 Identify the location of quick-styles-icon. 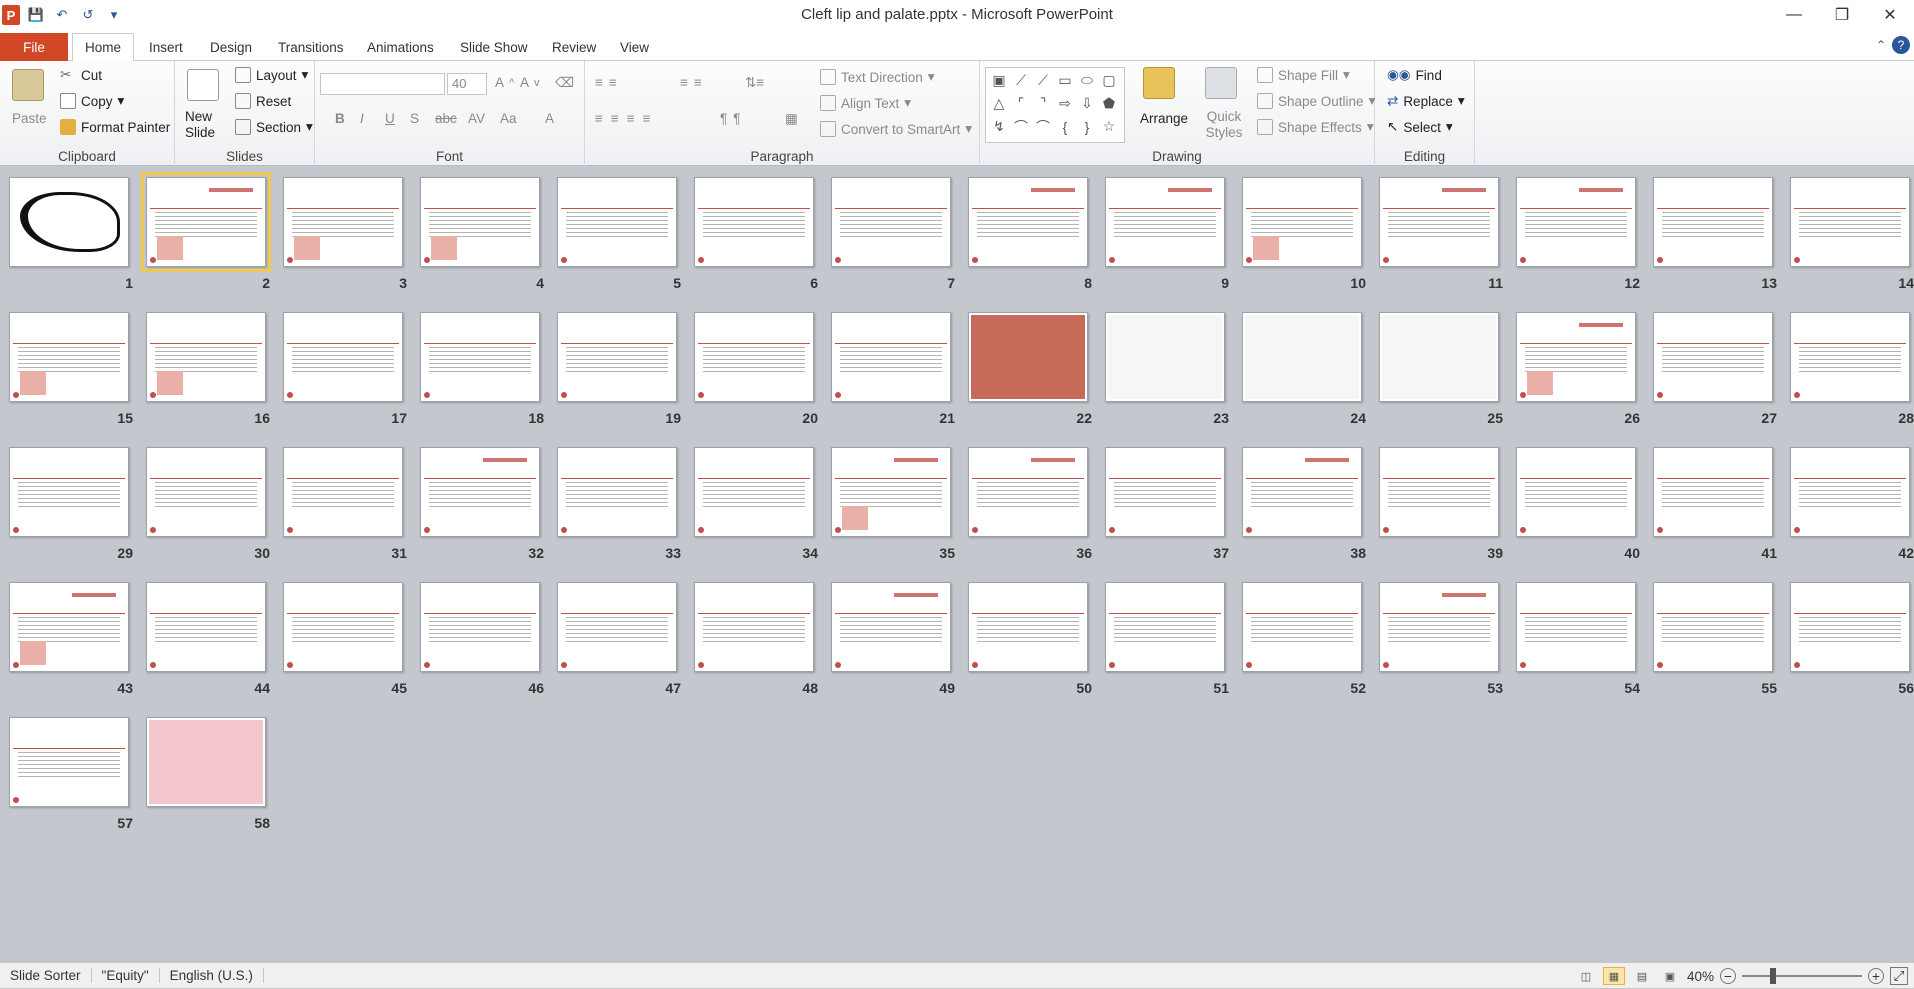
(1221, 83).